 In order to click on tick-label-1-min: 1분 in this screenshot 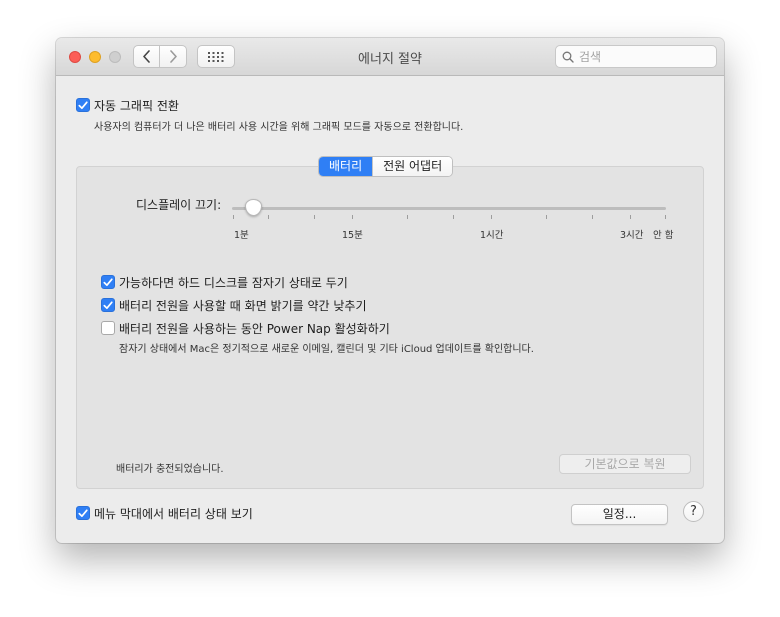, I will do `click(241, 235)`.